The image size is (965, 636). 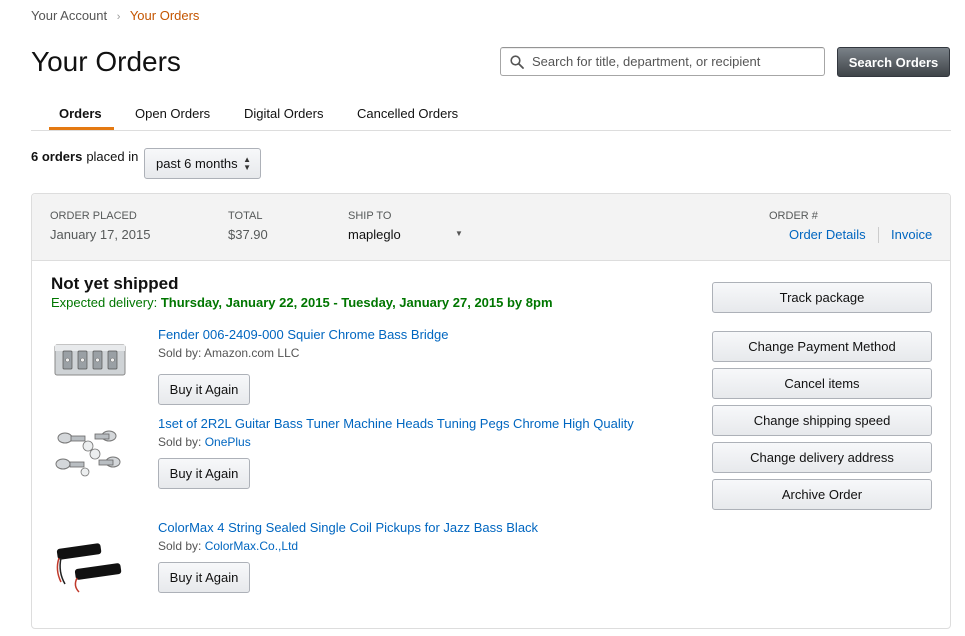 What do you see at coordinates (90, 361) in the screenshot?
I see `bass-bridge-image` at bounding box center [90, 361].